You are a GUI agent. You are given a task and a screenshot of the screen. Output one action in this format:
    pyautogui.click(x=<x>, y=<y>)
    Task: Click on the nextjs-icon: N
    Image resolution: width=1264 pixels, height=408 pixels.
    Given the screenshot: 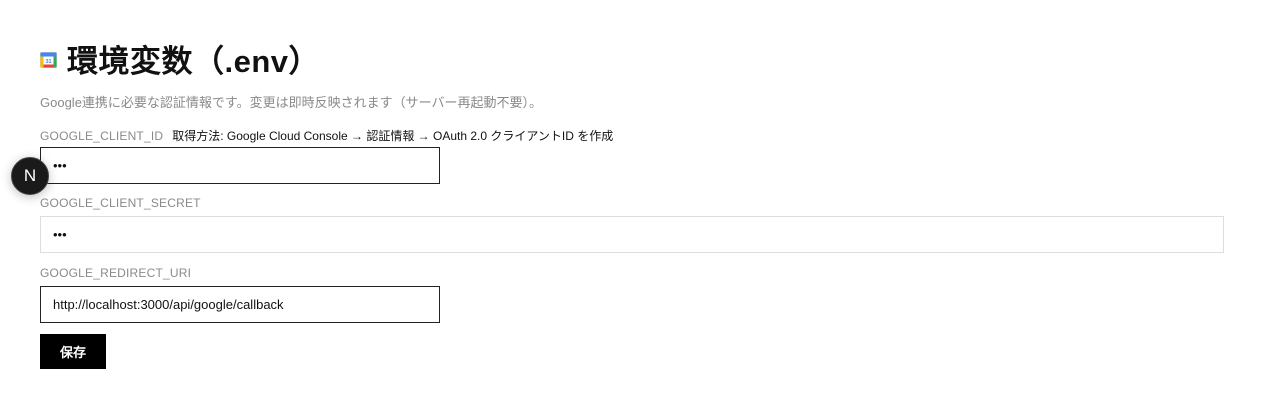 What is the action you would take?
    pyautogui.click(x=30, y=175)
    